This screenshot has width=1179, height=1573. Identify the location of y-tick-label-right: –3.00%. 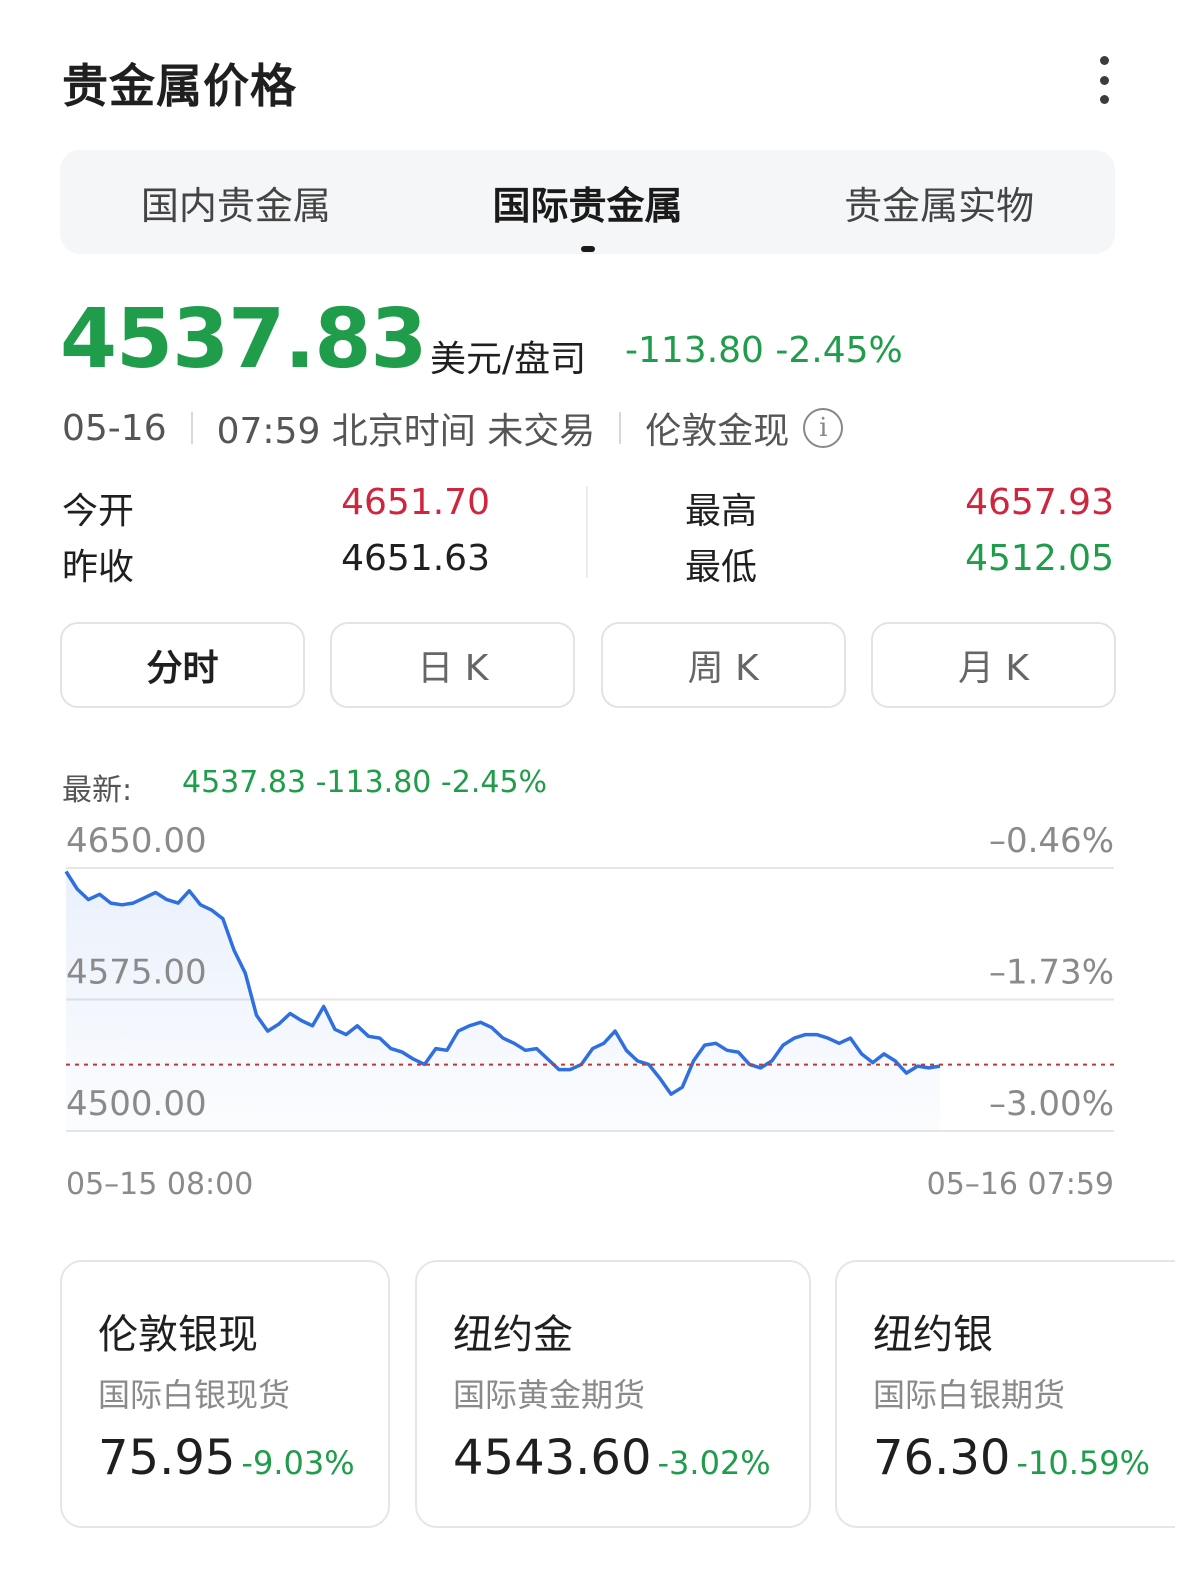
(1051, 1104).